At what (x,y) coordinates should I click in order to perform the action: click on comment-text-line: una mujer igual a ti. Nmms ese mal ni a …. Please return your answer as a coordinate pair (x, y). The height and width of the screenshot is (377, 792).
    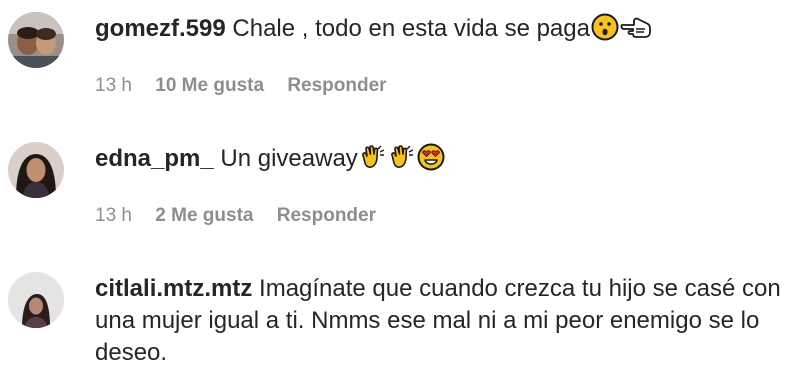
    Looking at the image, I should click on (427, 320).